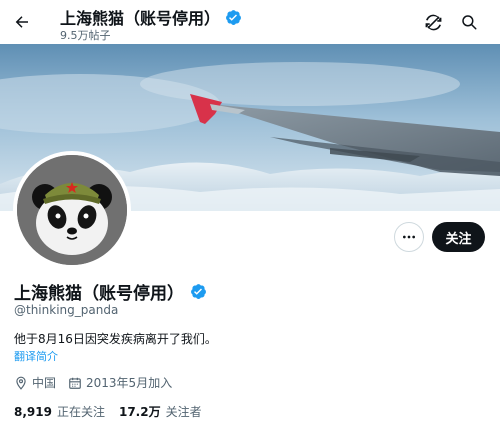 The width and height of the screenshot is (500, 424). I want to click on avatar, so click(72, 210).